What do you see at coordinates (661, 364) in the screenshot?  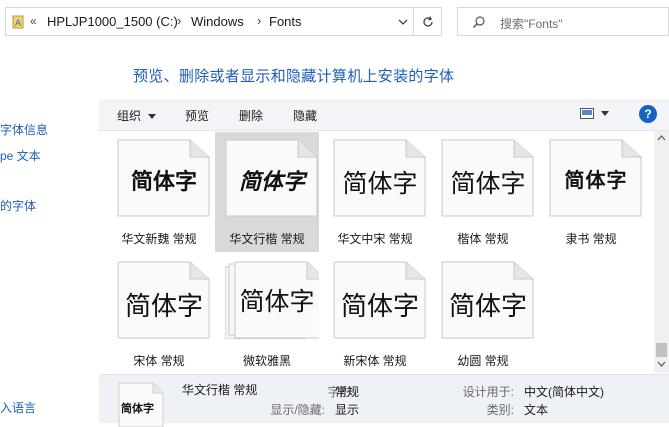 I see `scroll-down-icon` at bounding box center [661, 364].